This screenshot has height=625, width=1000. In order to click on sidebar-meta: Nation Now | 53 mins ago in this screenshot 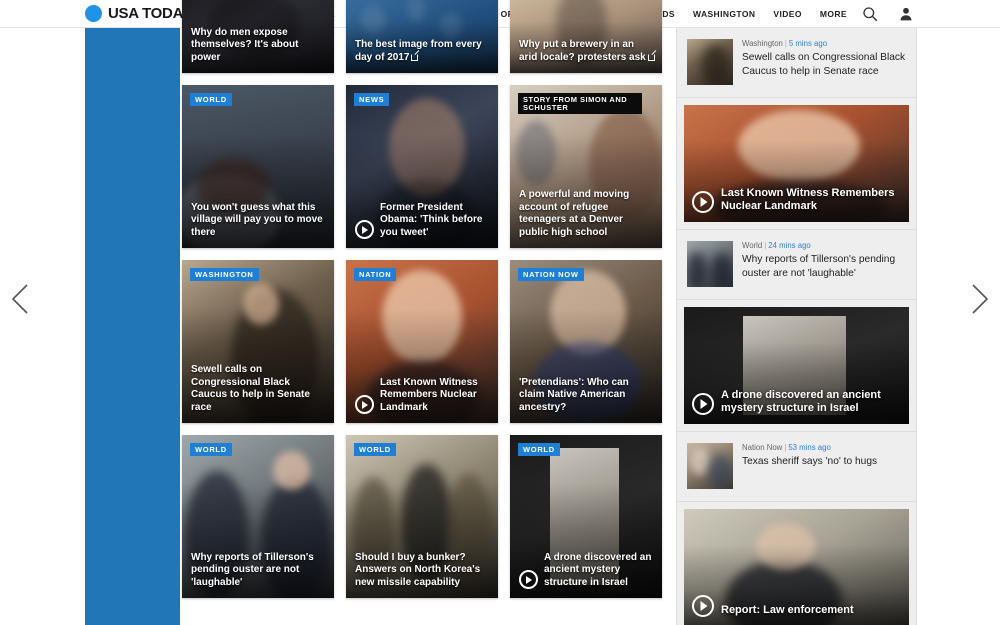, I will do `click(786, 447)`.